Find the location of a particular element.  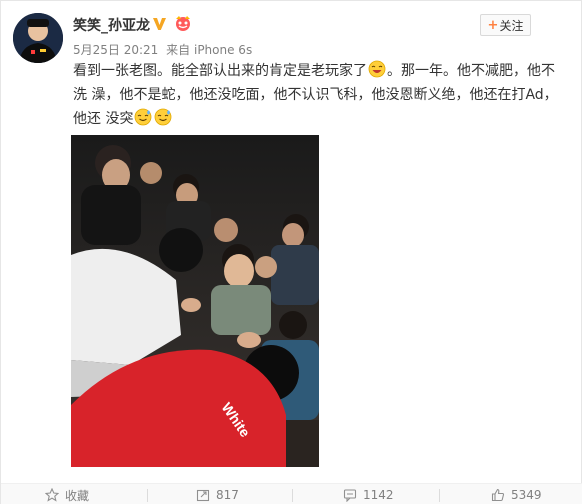

laughing-emoji-icon is located at coordinates (377, 69).